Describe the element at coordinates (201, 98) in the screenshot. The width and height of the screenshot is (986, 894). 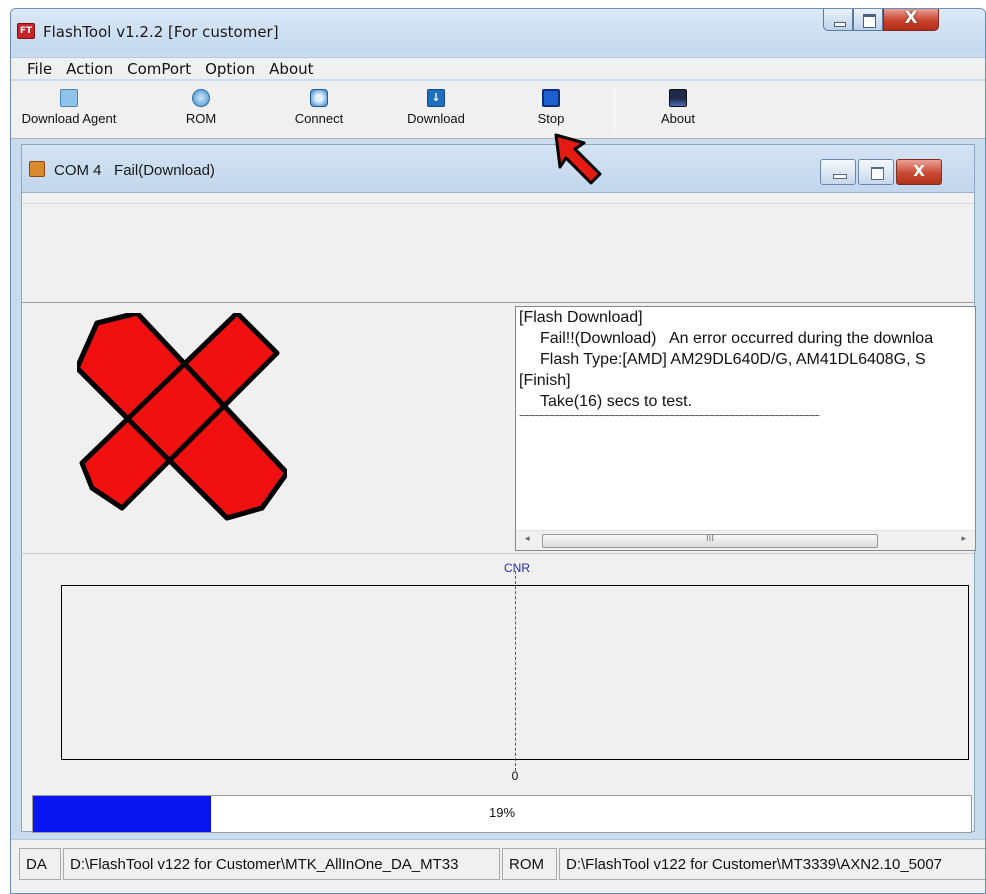
I see `disc-icon` at that location.